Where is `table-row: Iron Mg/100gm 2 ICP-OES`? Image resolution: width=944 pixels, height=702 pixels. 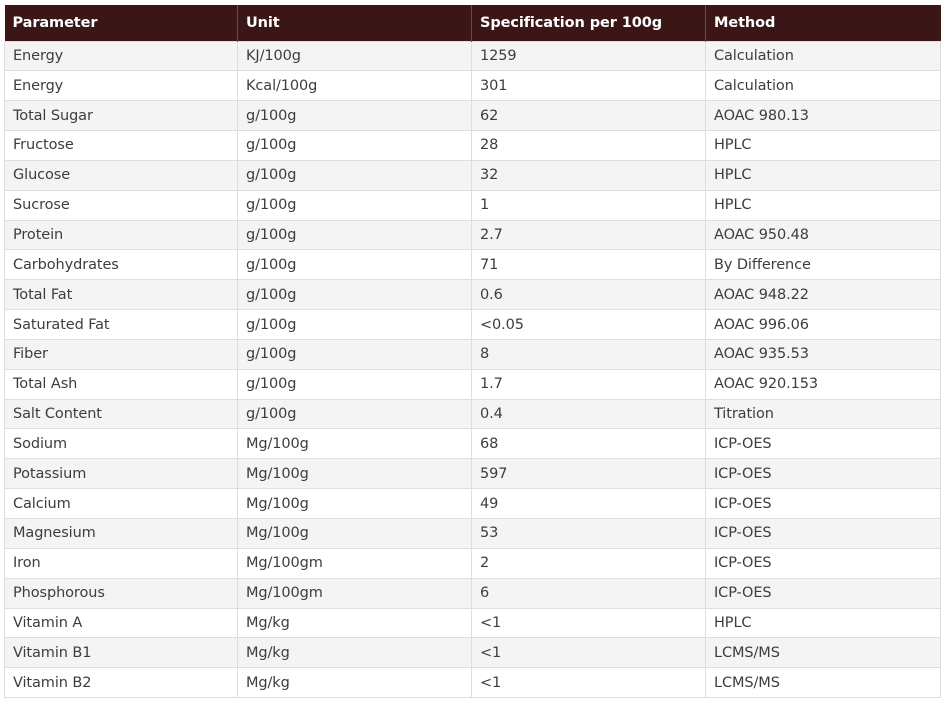
table-row: Iron Mg/100gm 2 ICP-OES is located at coordinates (472, 563).